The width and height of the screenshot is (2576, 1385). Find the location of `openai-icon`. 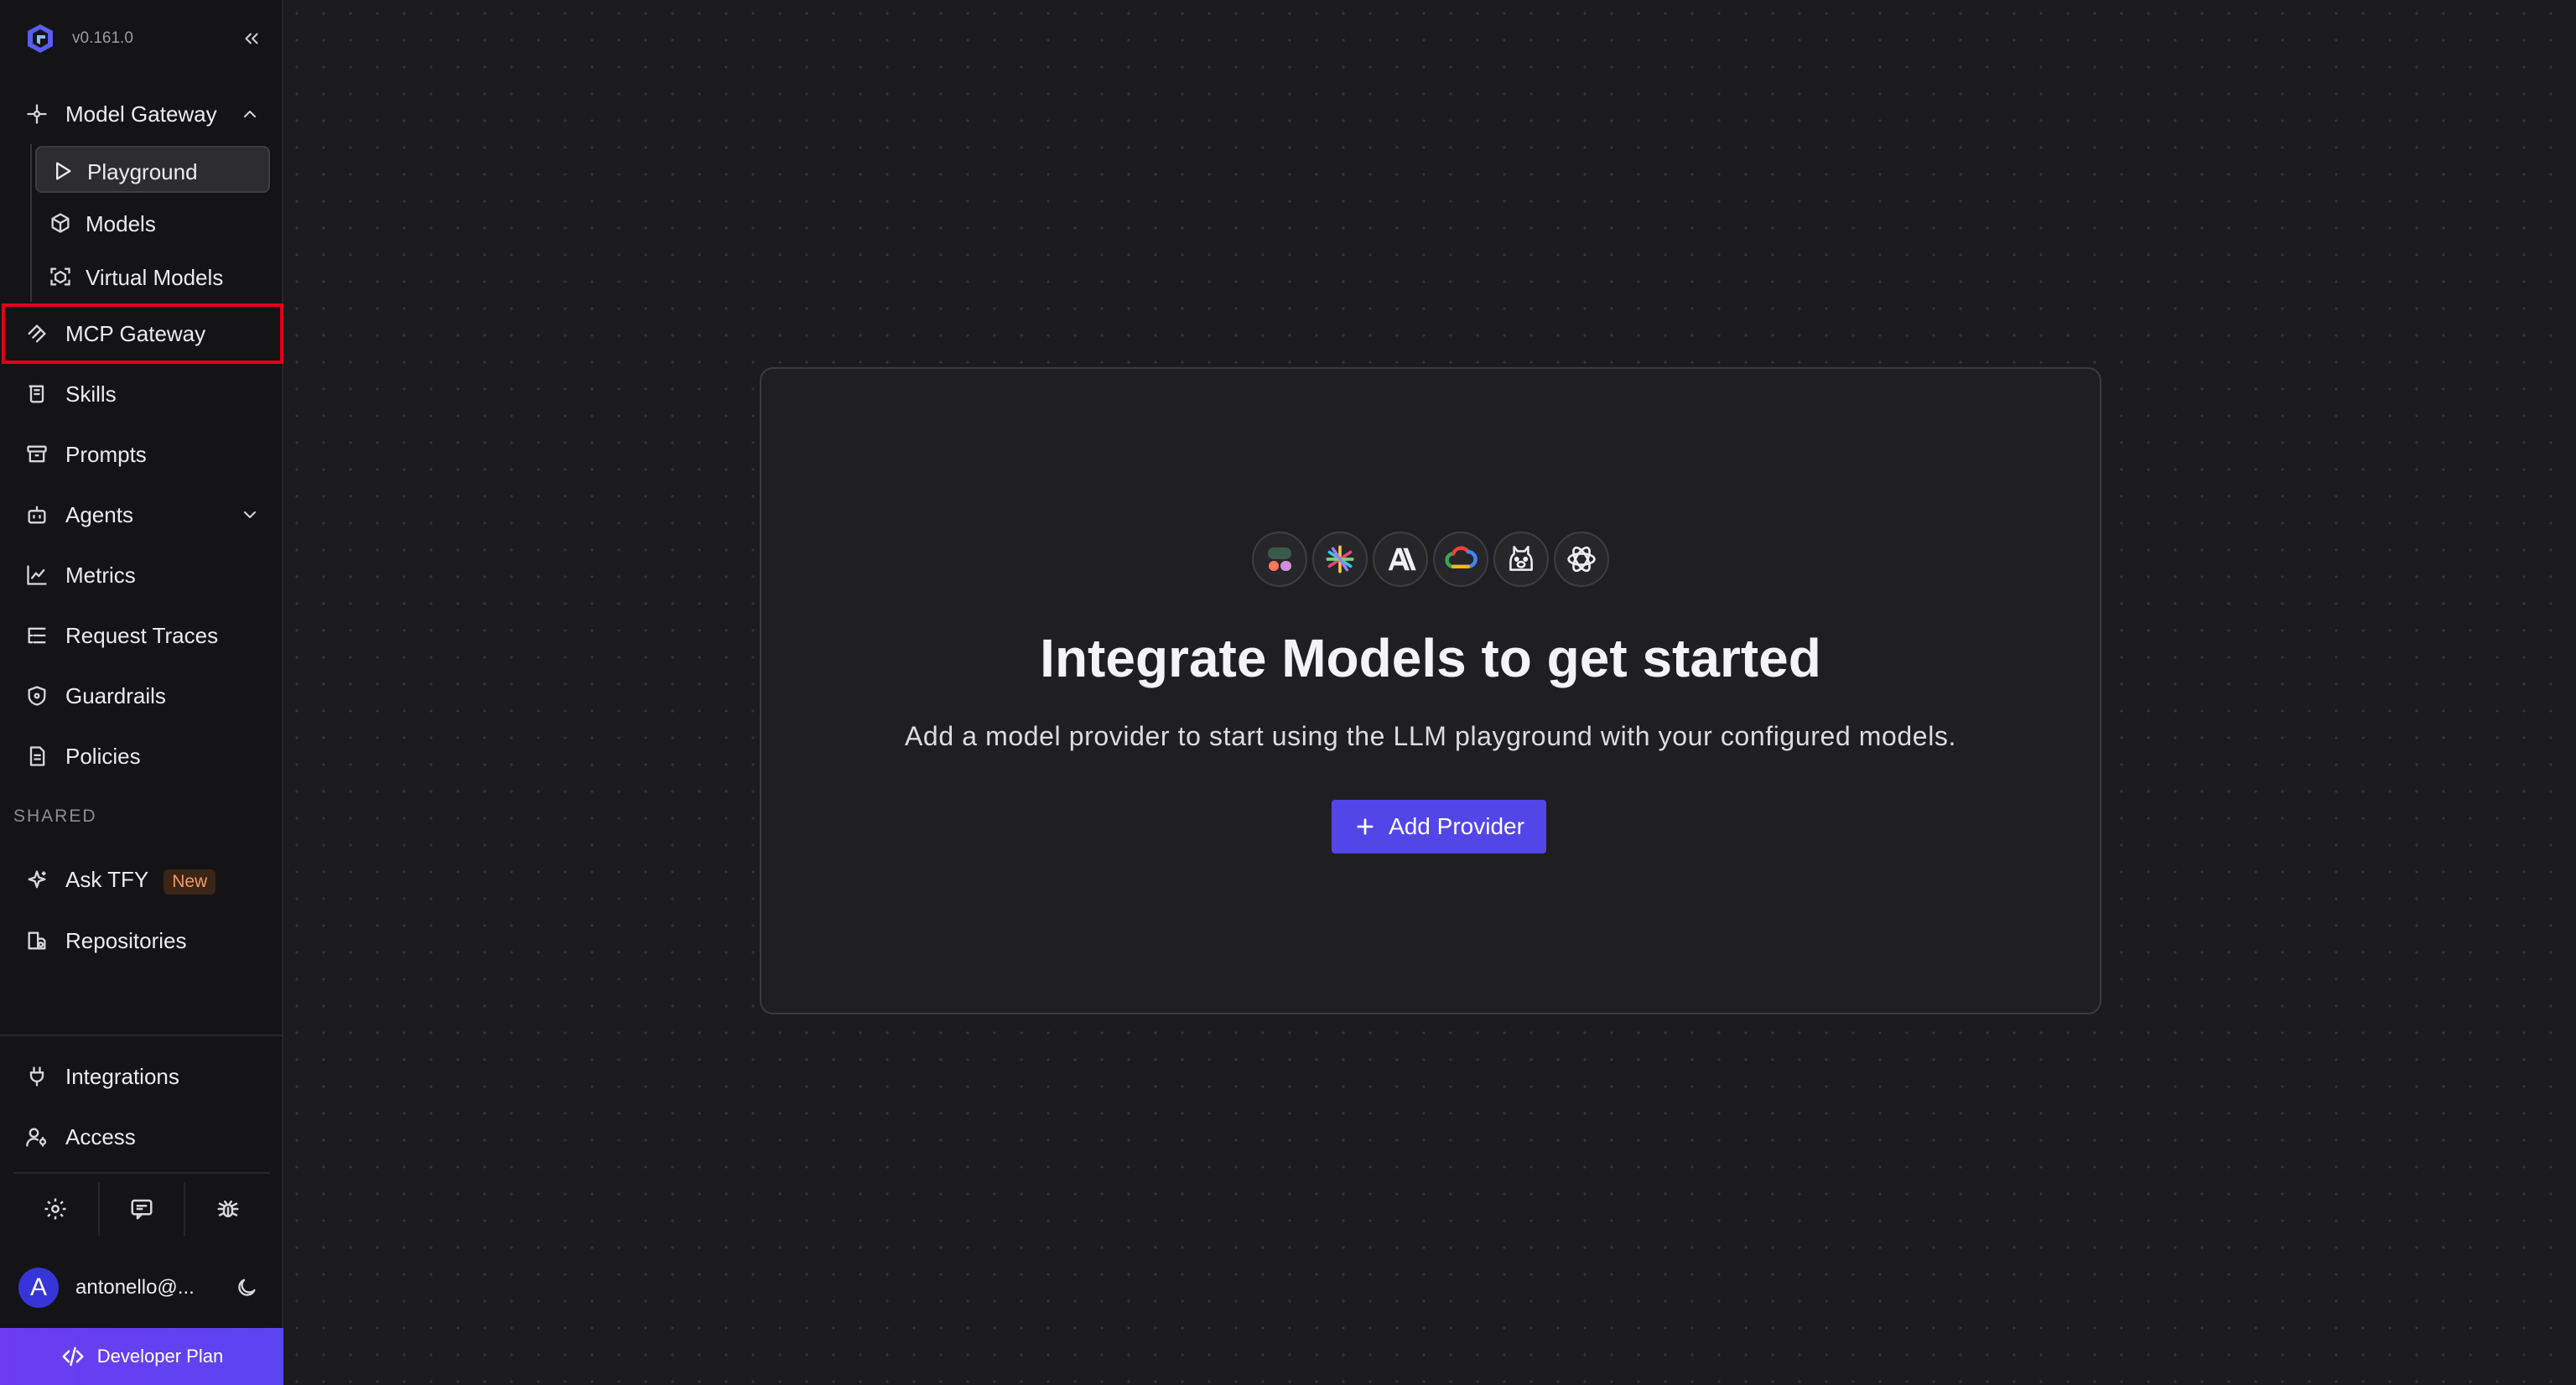

openai-icon is located at coordinates (1581, 560).